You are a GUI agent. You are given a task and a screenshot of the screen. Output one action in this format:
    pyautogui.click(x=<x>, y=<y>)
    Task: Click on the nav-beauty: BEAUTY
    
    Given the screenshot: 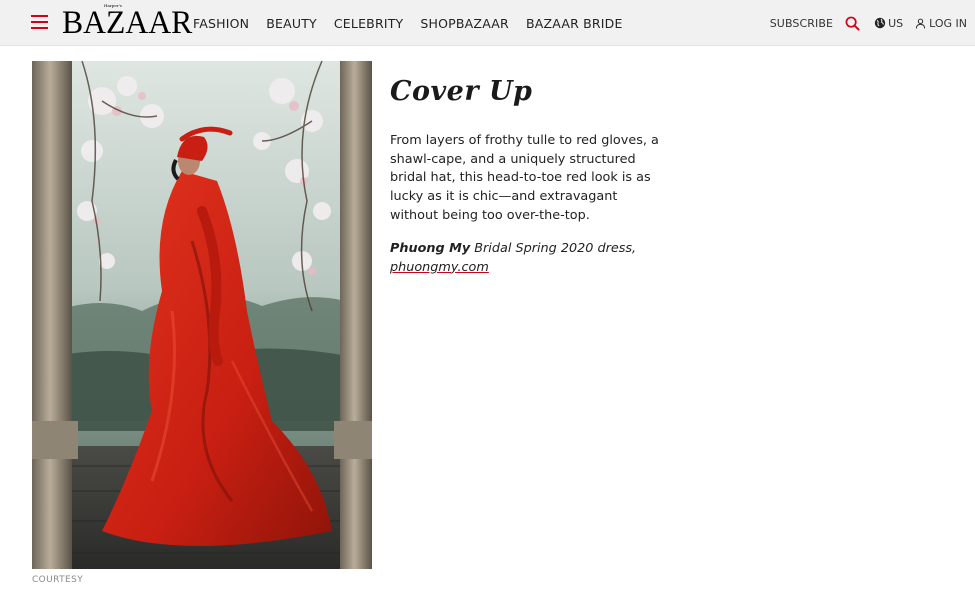 What is the action you would take?
    pyautogui.click(x=291, y=24)
    